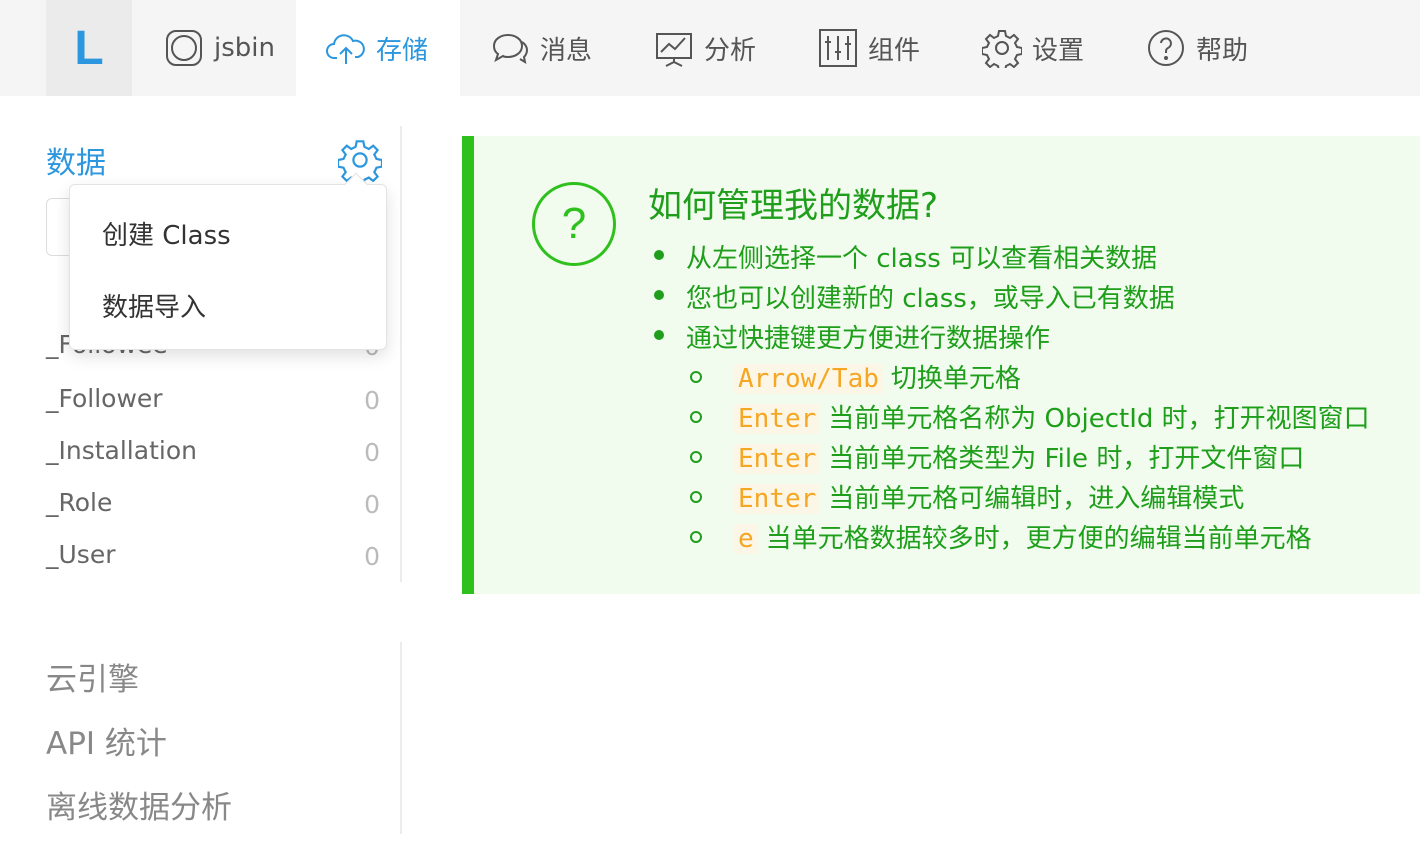 This screenshot has width=1420, height=854. I want to click on shortcut-item: Enter 当前单元格类型为 File 时，打开文件窗口, so click(997, 456).